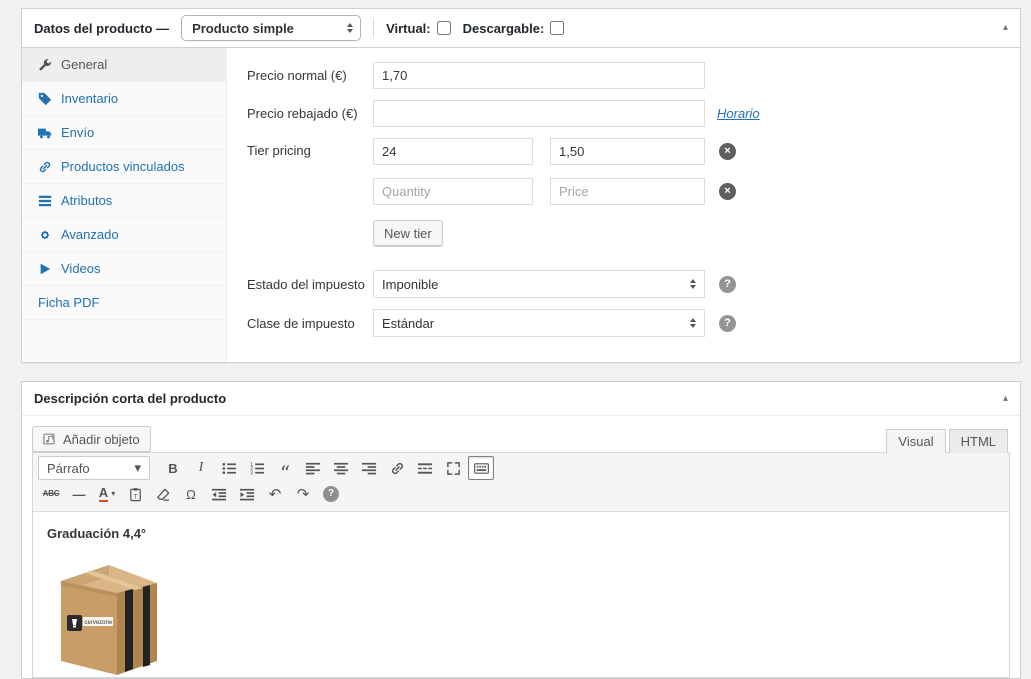  What do you see at coordinates (124, 65) in the screenshot?
I see `sidebar-item-general: General` at bounding box center [124, 65].